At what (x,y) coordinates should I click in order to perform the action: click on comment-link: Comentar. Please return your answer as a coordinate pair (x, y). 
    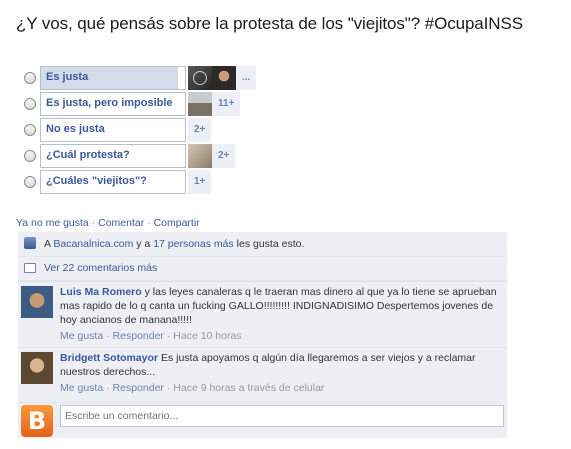
    Looking at the image, I should click on (121, 223).